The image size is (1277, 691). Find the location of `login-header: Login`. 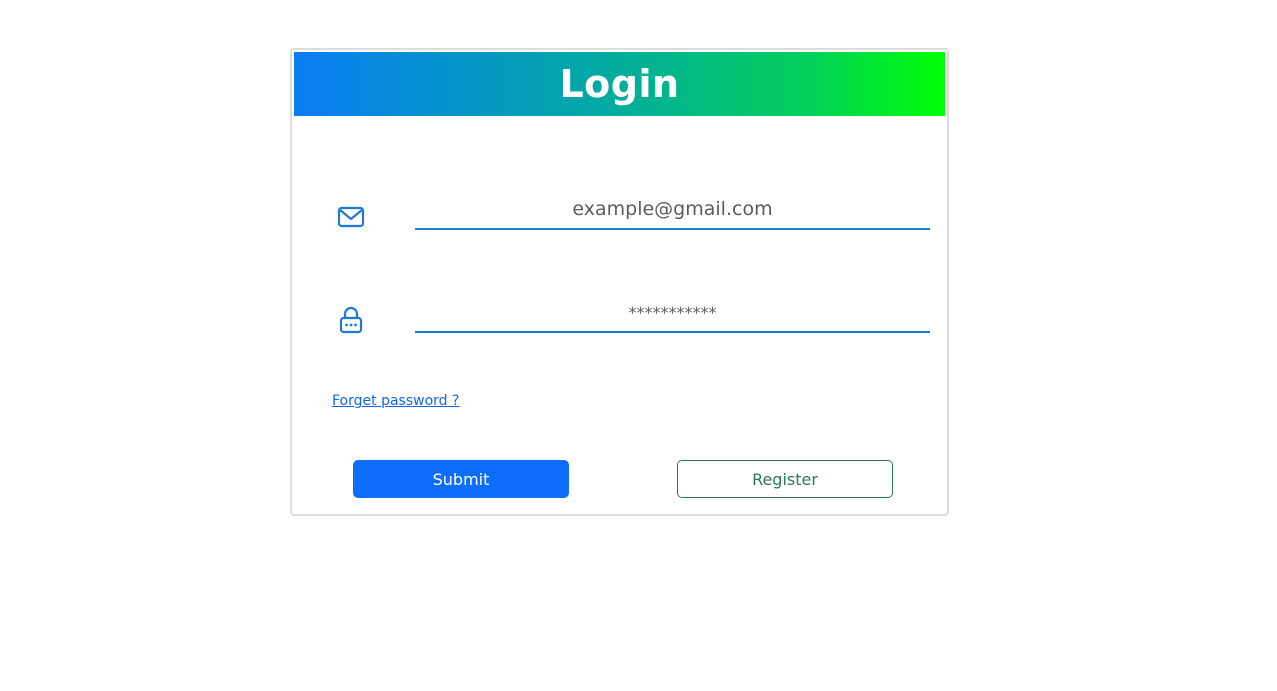

login-header: Login is located at coordinates (619, 84).